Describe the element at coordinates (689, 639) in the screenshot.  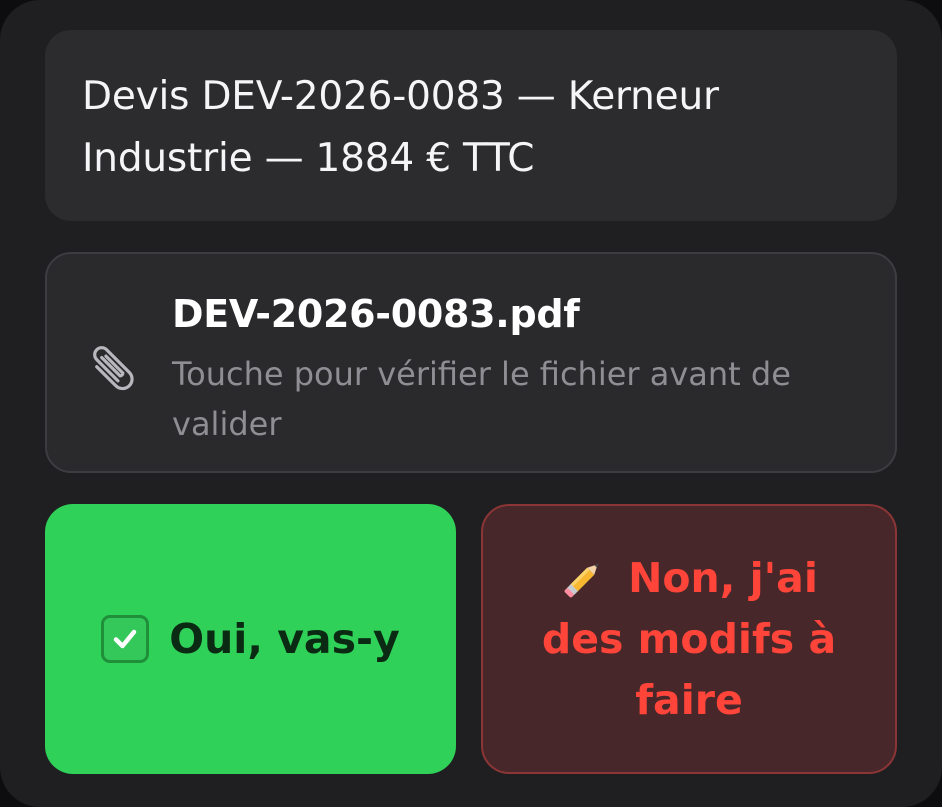
I see `request-changes-button: Non, j'ai des modifs à faire` at that location.